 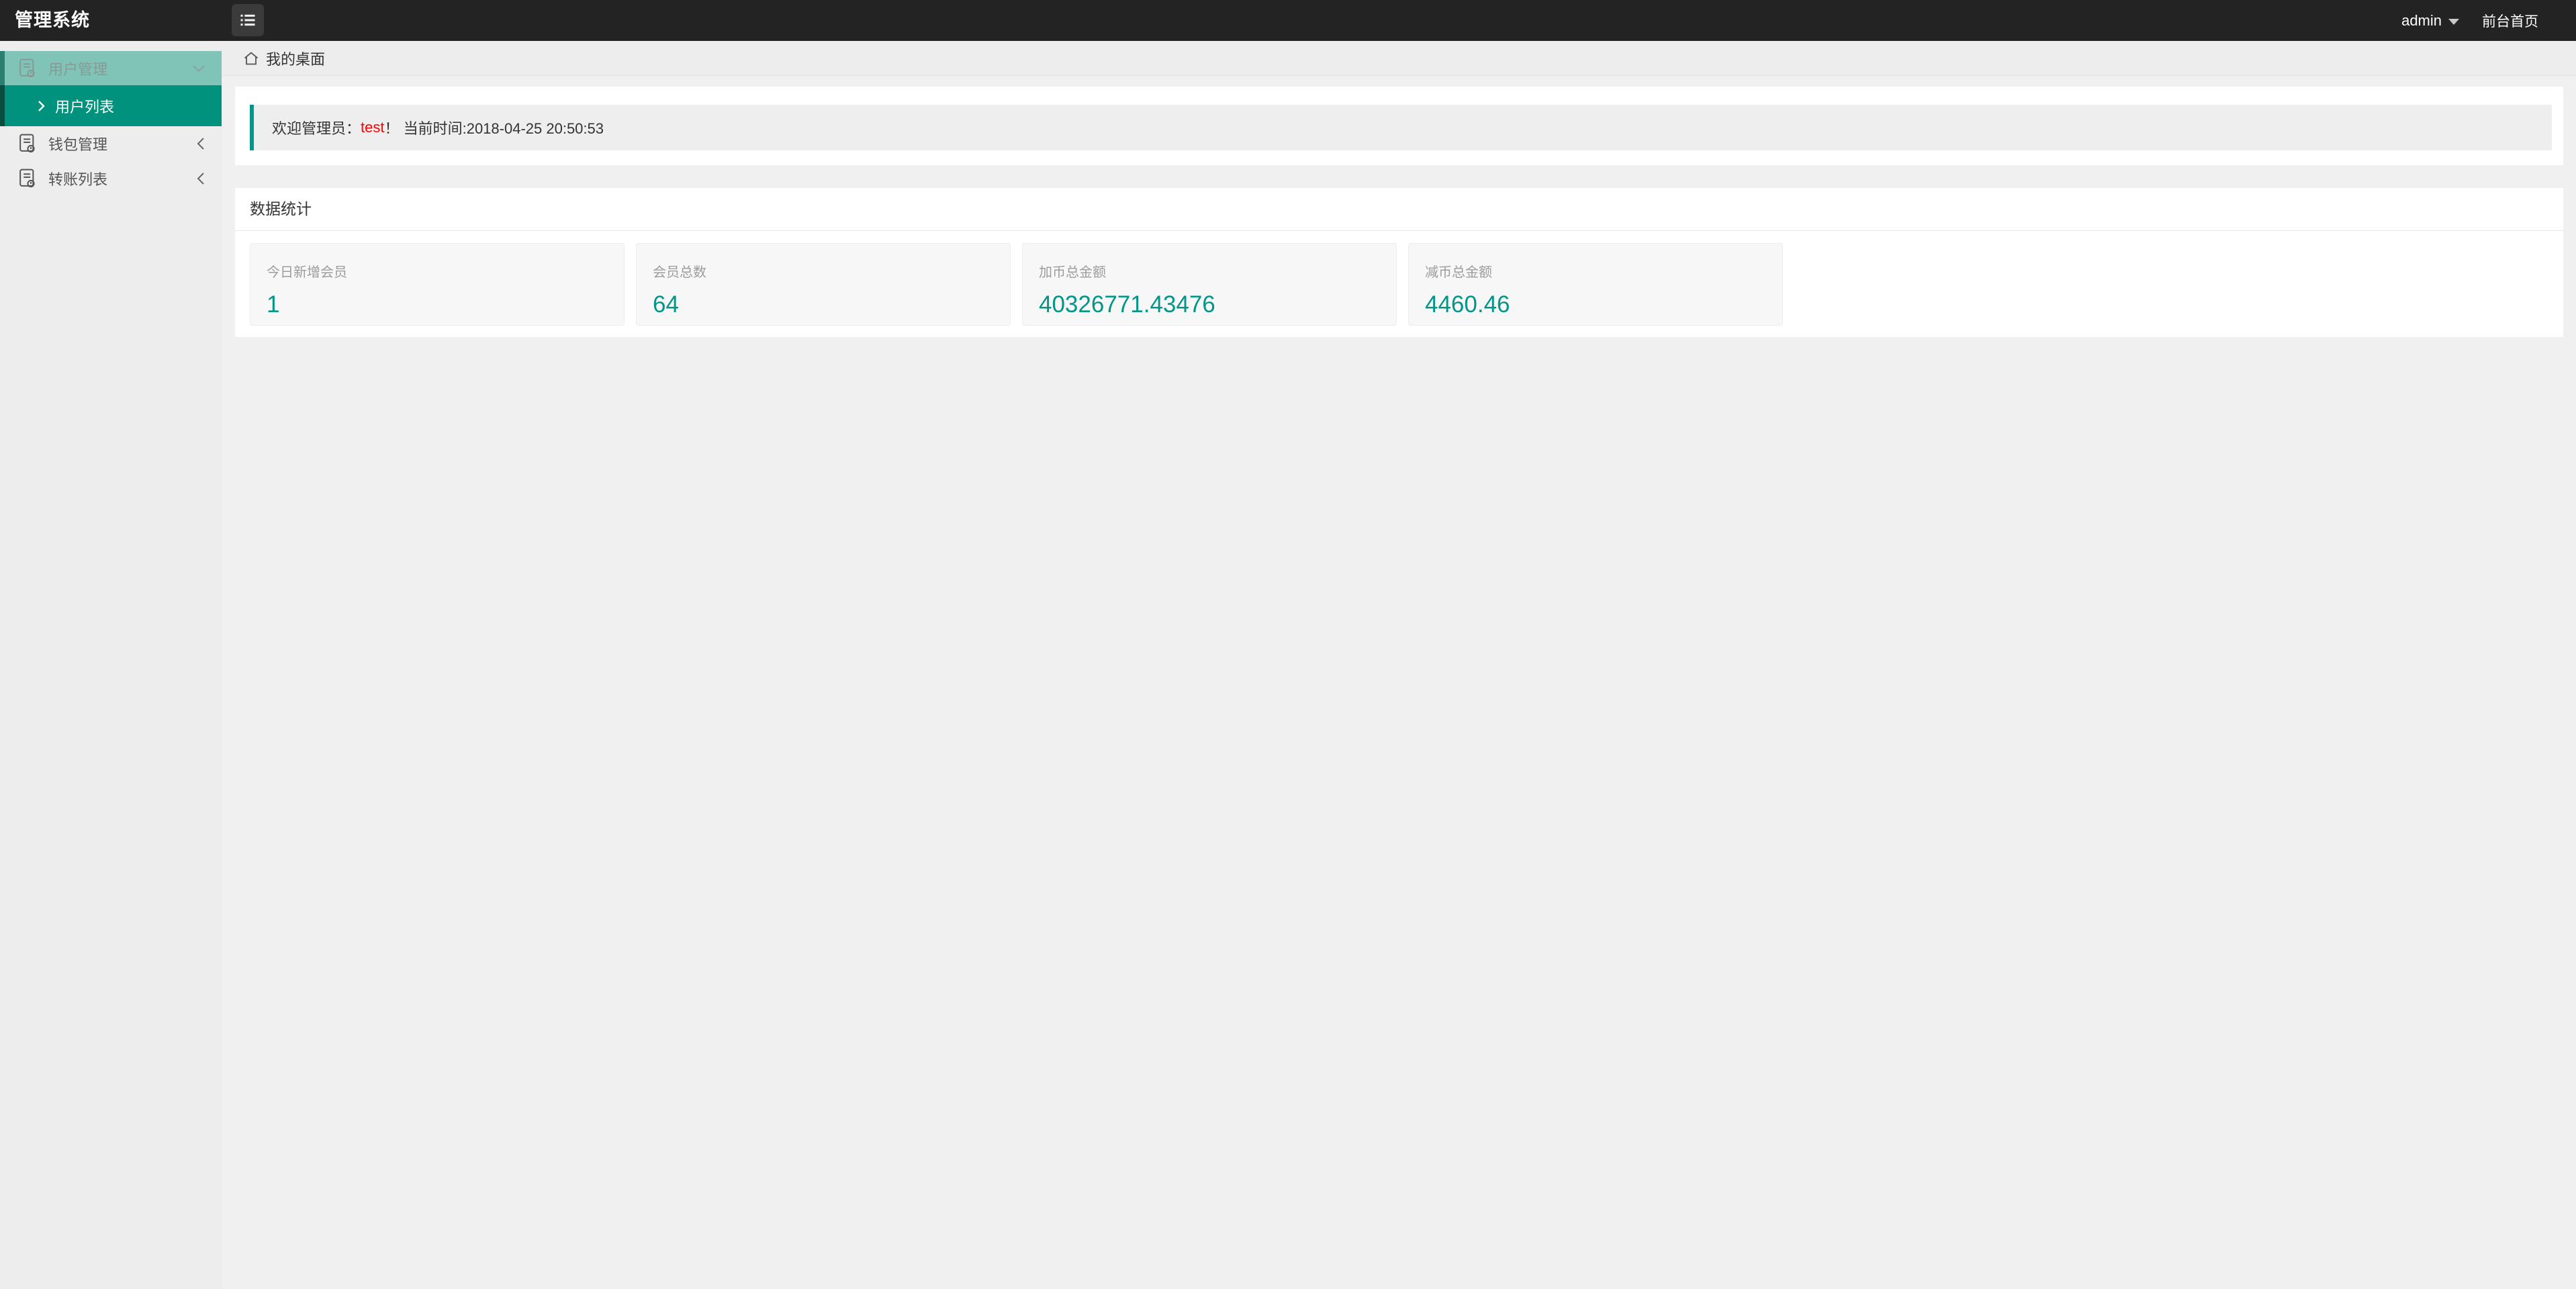 I want to click on stat-value: 64, so click(x=666, y=304).